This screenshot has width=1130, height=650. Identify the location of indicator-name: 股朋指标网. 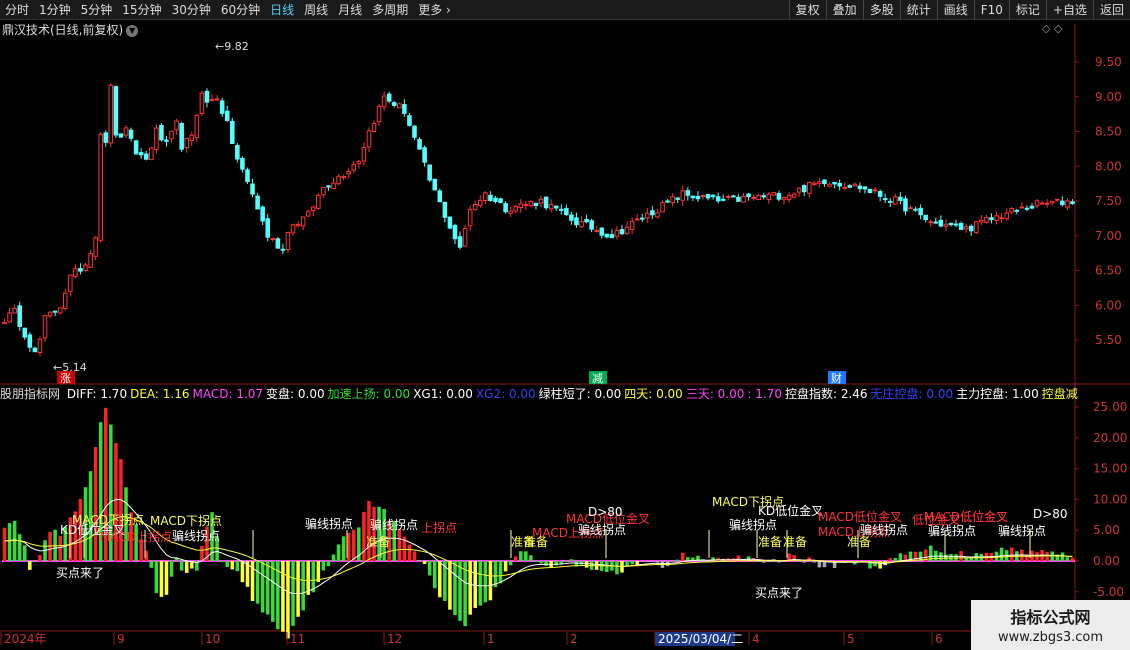
(30, 394).